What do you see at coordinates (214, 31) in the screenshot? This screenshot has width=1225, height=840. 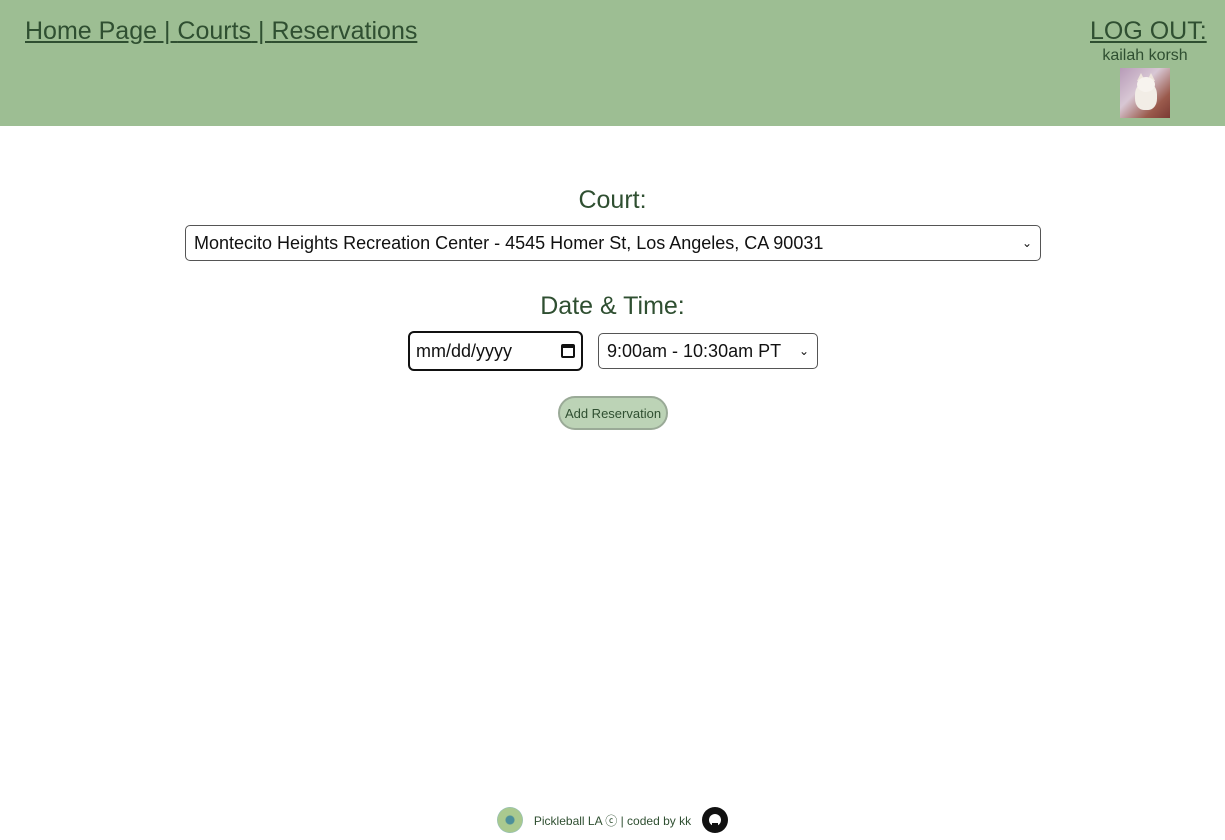 I see `nav-courts-link: Courts` at bounding box center [214, 31].